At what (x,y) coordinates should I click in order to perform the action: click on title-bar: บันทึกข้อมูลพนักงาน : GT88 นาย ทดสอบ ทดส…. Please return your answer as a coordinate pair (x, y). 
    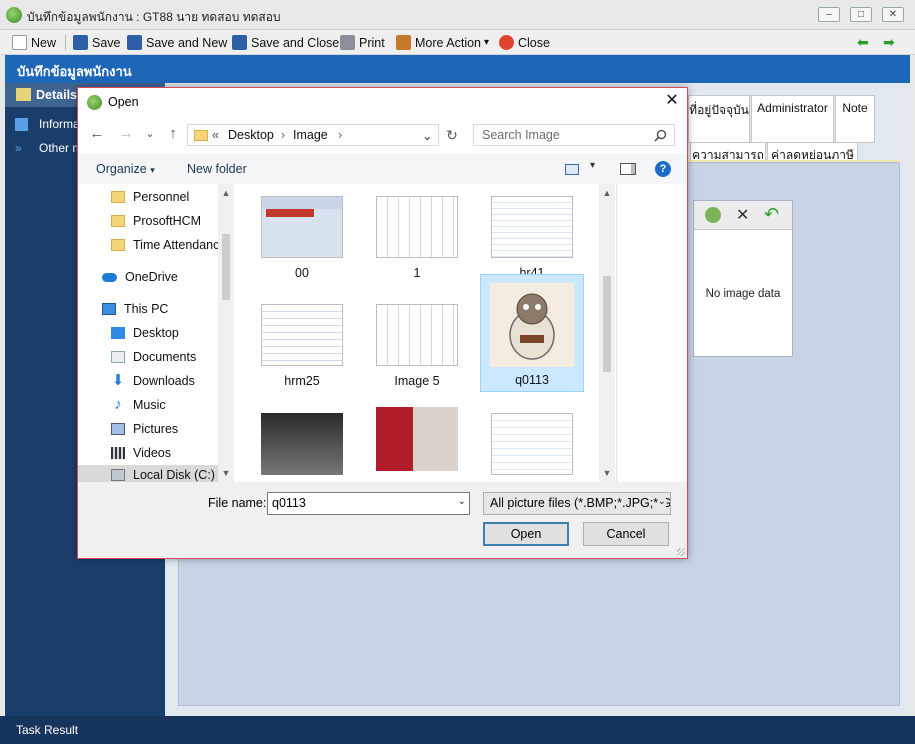
    Looking at the image, I should click on (457, 15).